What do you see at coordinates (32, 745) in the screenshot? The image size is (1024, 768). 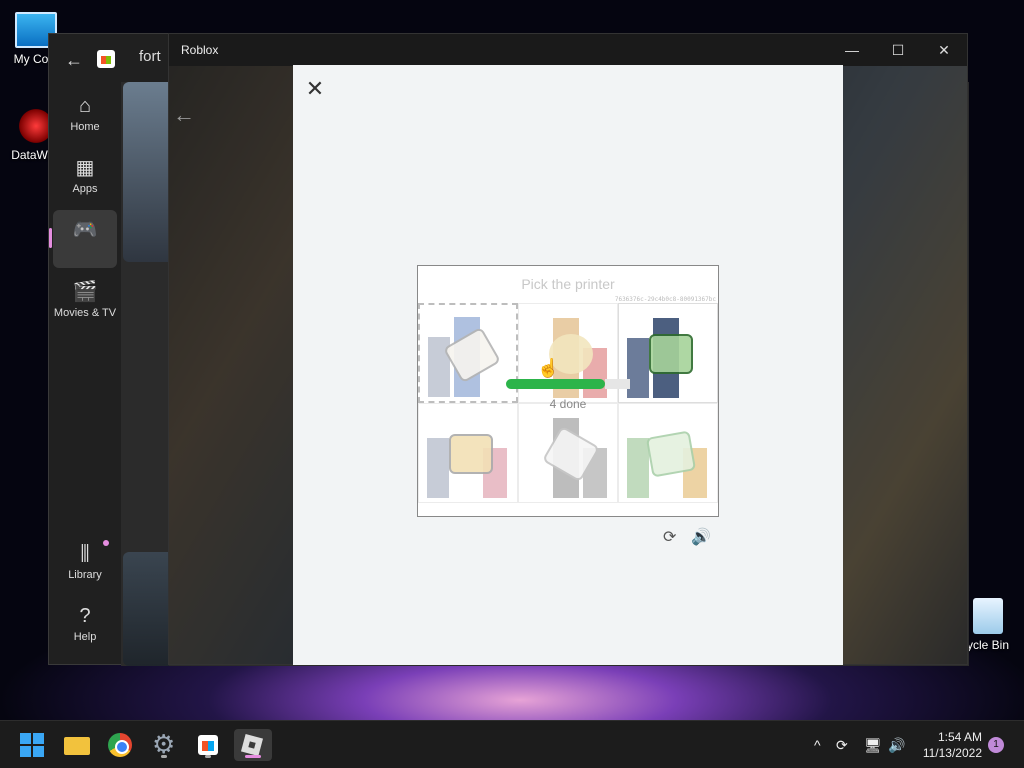 I see `start-button` at bounding box center [32, 745].